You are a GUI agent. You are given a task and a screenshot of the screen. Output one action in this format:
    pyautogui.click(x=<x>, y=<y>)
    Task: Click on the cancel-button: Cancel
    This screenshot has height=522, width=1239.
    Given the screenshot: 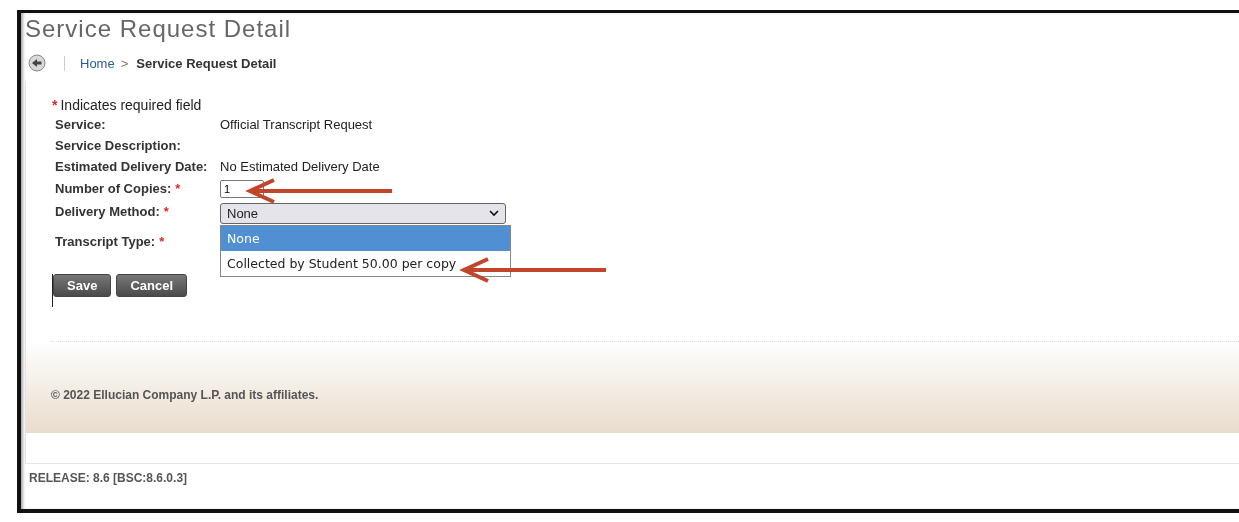 What is the action you would take?
    pyautogui.click(x=151, y=285)
    